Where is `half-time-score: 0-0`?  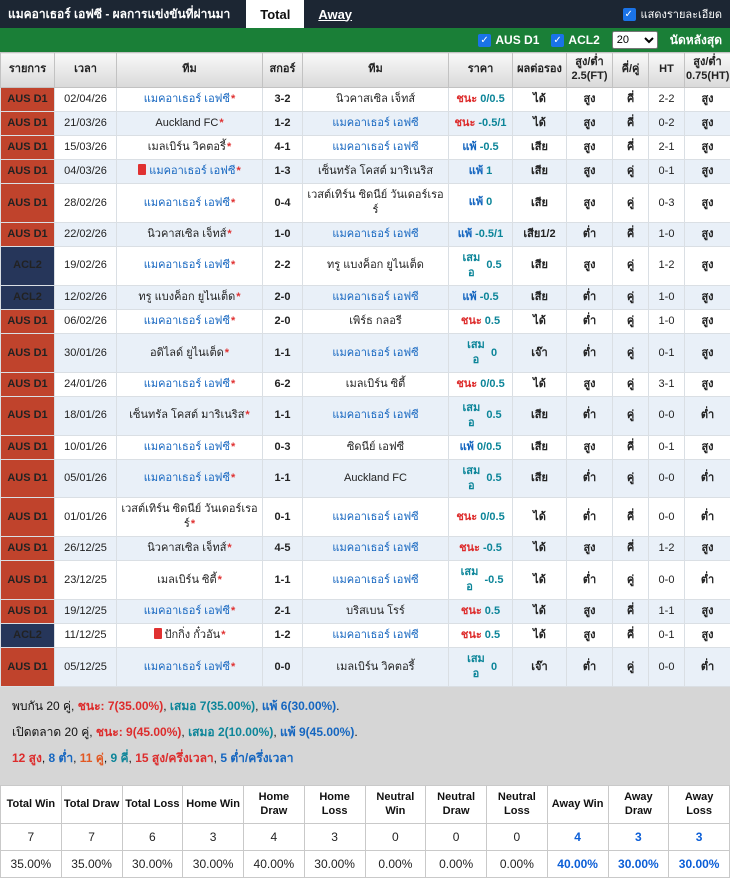
half-time-score: 0-0 is located at coordinates (667, 667).